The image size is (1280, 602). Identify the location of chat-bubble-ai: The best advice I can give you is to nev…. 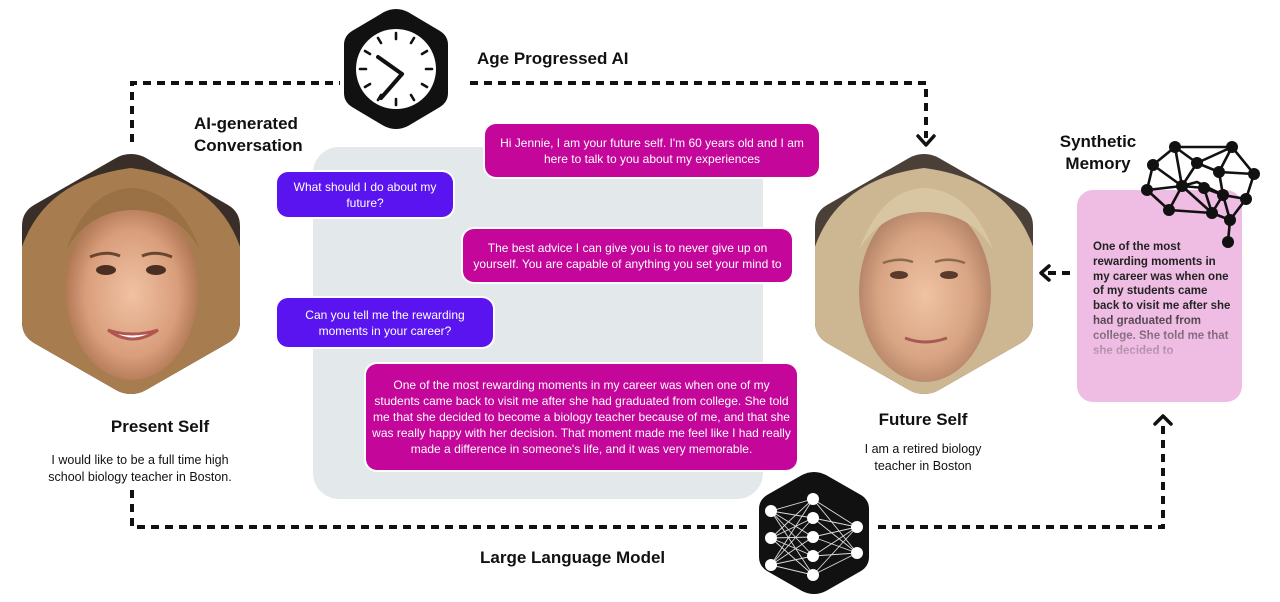
(627, 255).